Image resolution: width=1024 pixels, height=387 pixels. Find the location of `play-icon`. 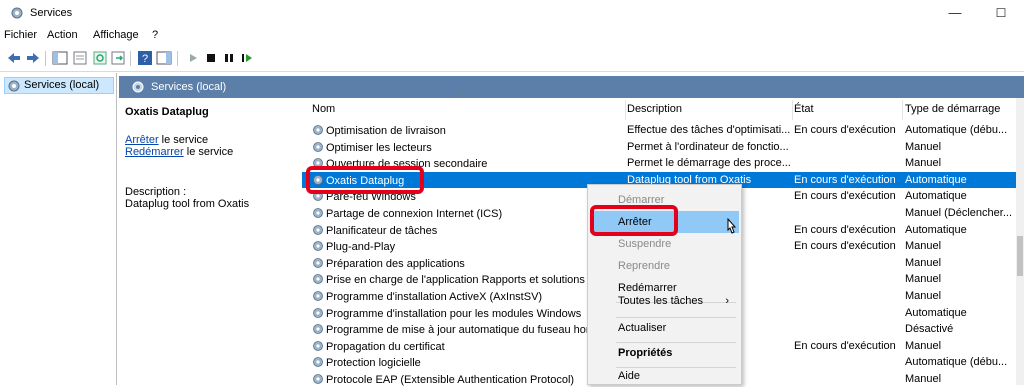

play-icon is located at coordinates (193, 58).